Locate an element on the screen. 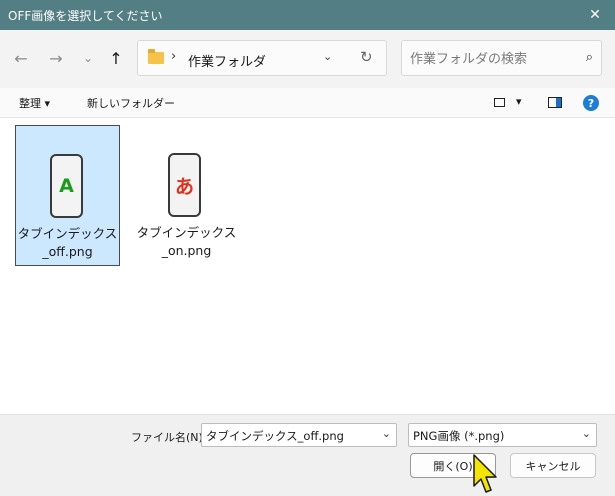 The image size is (615, 496). preview-pane-button is located at coordinates (555, 102).